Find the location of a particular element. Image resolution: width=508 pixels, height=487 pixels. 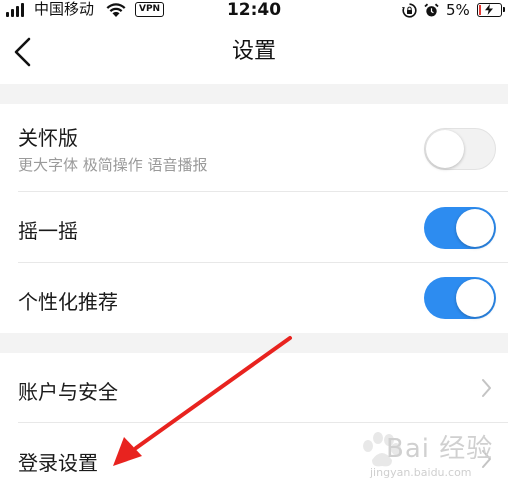

setting-label: 个性化推荐 is located at coordinates (68, 302).